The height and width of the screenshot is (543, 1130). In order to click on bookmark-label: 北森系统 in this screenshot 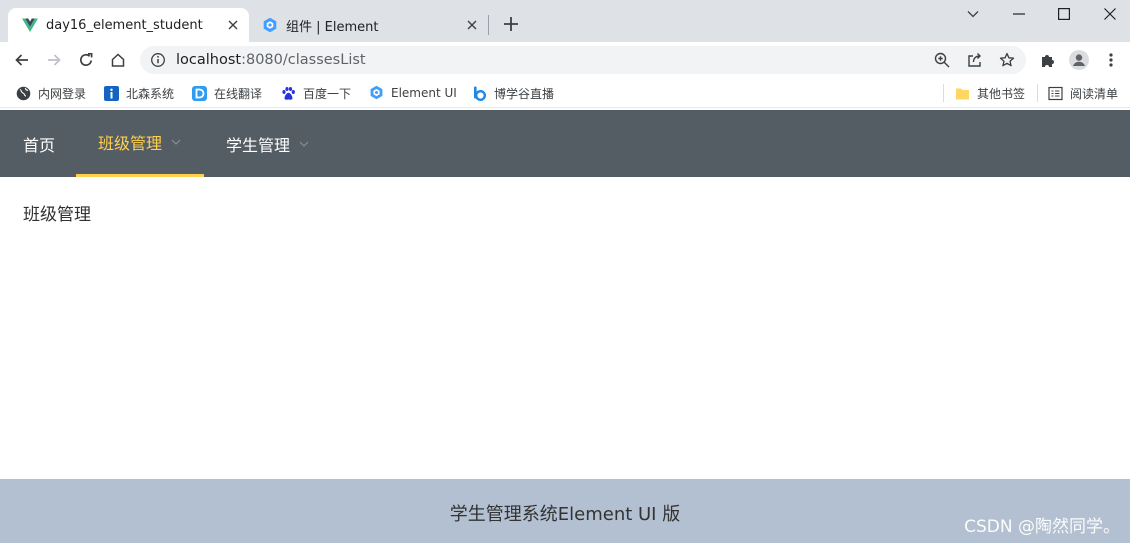, I will do `click(150, 94)`.